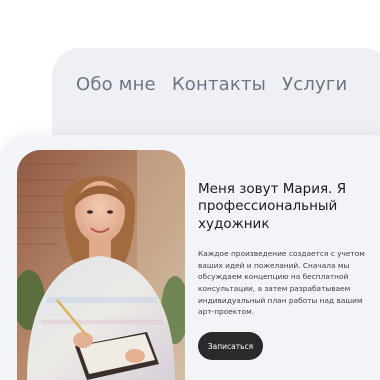  Describe the element at coordinates (230, 346) in the screenshot. I see `signup-button: Записаться` at that location.